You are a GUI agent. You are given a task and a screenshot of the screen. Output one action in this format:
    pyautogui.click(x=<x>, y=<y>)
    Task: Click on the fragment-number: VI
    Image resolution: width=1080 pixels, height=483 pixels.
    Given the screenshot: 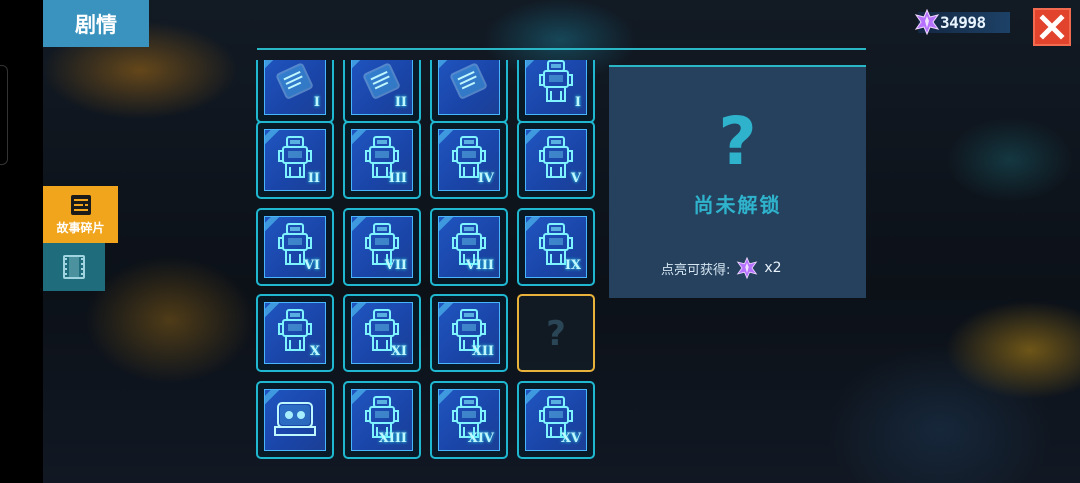 What is the action you would take?
    pyautogui.click(x=311, y=265)
    